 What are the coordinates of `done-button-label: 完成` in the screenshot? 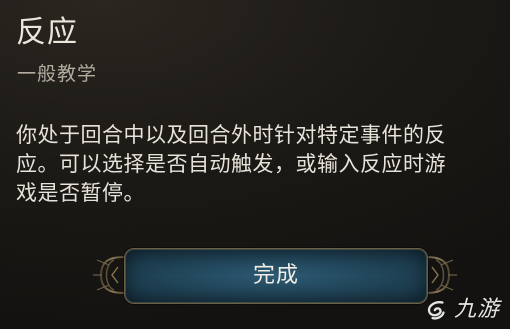 It's located at (275, 275).